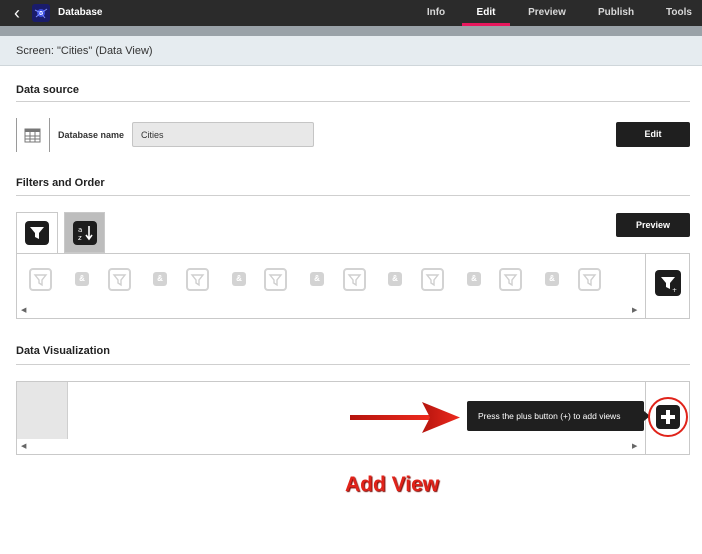 The height and width of the screenshot is (554, 702). I want to click on chevron-left-icon: ‹, so click(17, 13).